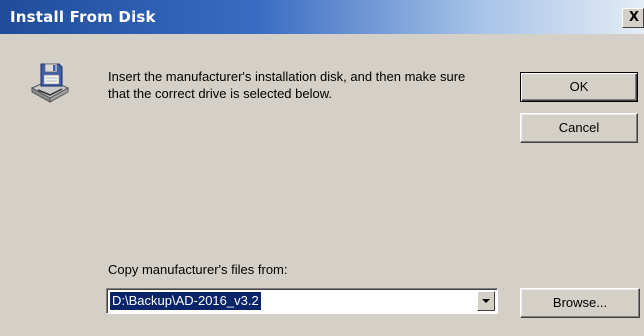 This screenshot has width=644, height=336. What do you see at coordinates (579, 87) in the screenshot?
I see `ok-button: OK` at bounding box center [579, 87].